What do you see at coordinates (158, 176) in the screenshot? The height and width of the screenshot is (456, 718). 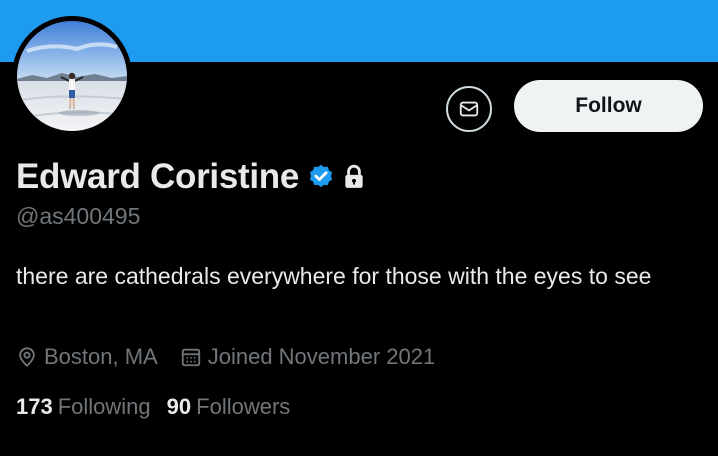 I see `display-name: Edward Coristine` at bounding box center [158, 176].